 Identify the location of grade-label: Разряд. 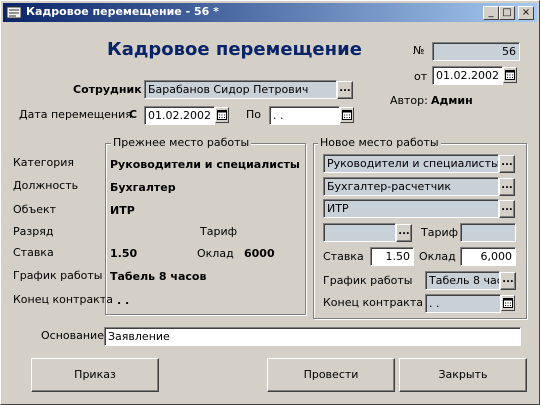
(33, 231).